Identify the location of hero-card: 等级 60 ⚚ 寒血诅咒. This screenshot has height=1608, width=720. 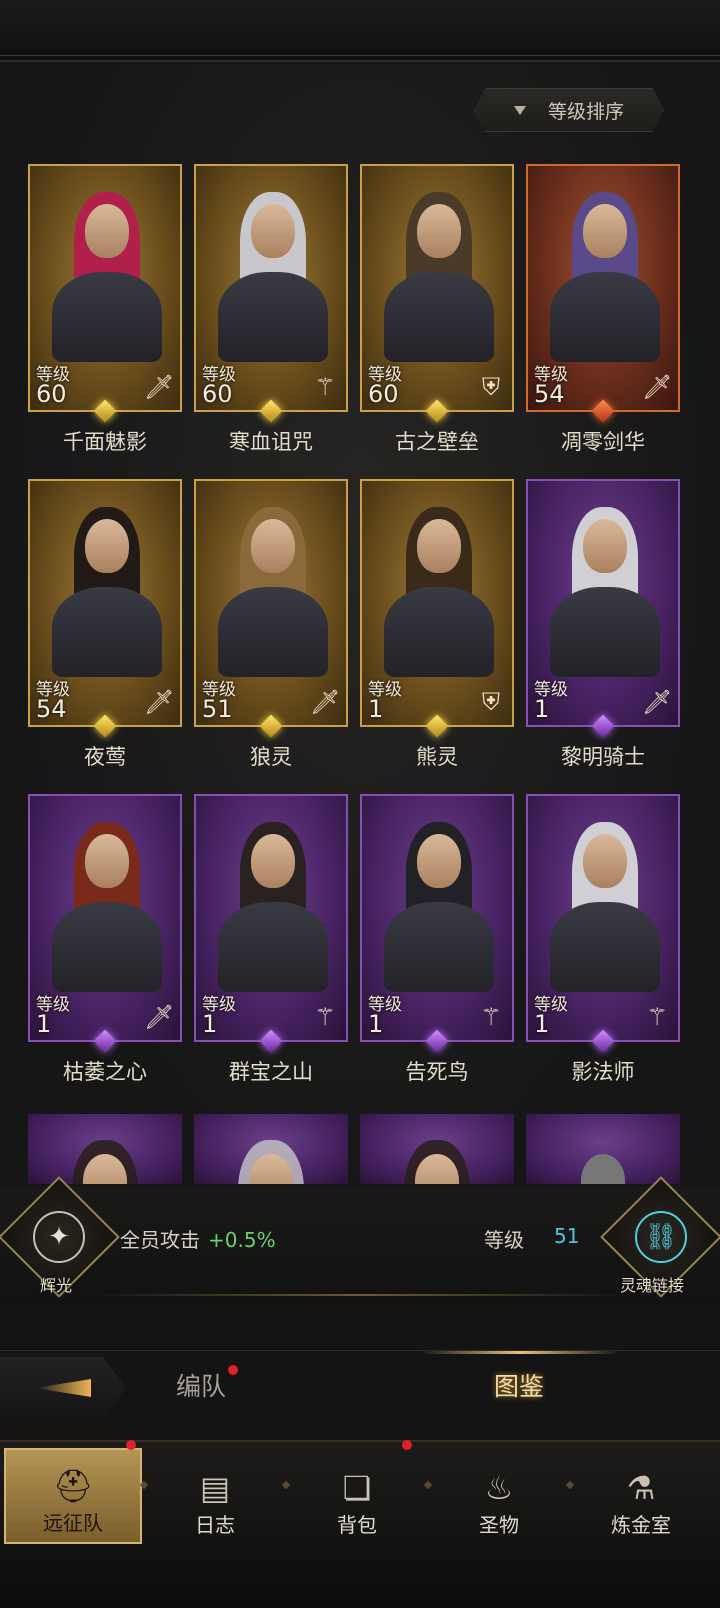
(271, 309).